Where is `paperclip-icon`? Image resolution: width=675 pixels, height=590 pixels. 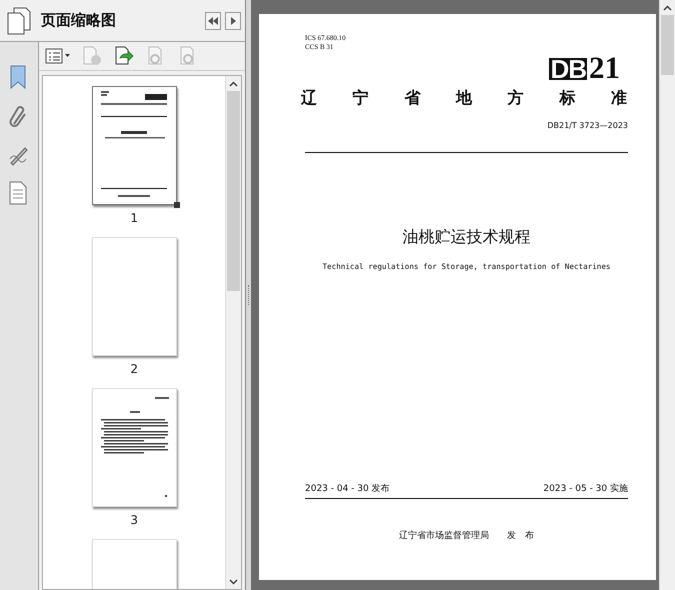 paperclip-icon is located at coordinates (18, 117).